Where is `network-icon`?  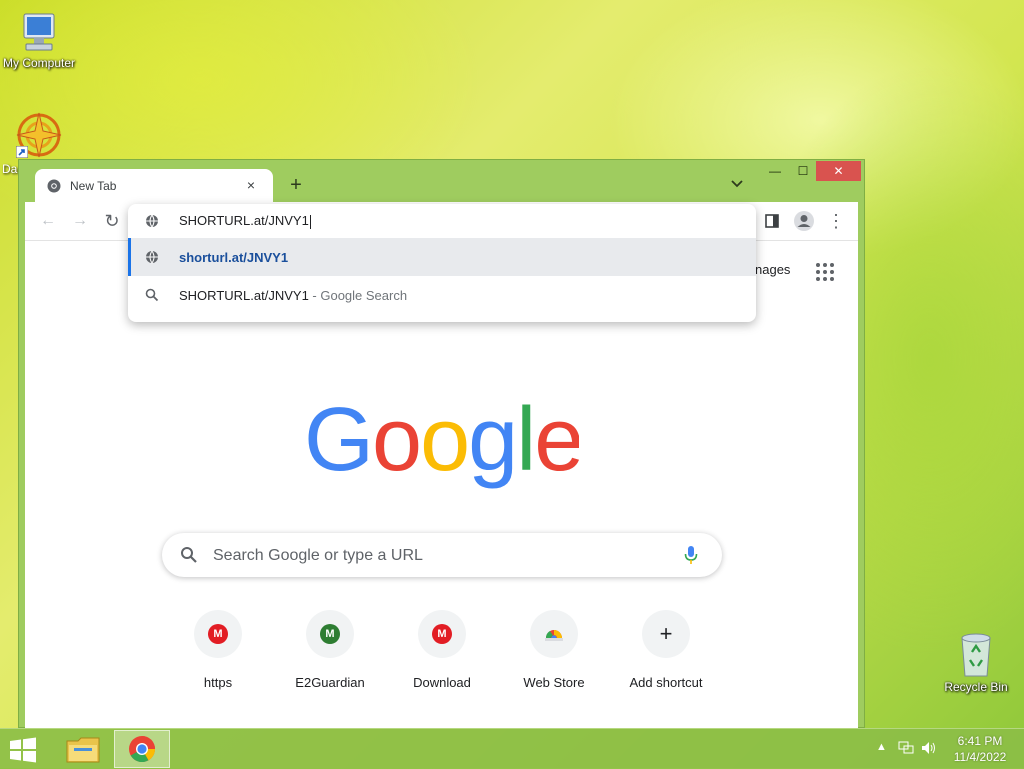
network-icon is located at coordinates (906, 748).